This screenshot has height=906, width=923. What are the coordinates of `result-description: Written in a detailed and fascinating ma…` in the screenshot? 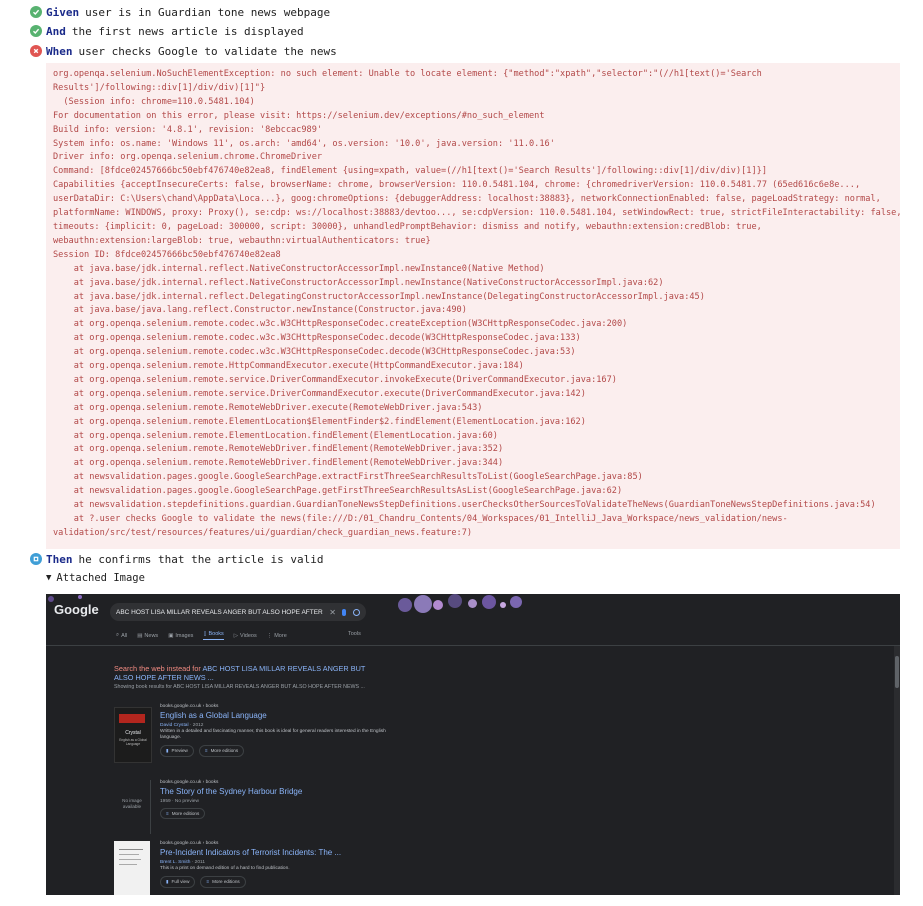 It's located at (273, 734).